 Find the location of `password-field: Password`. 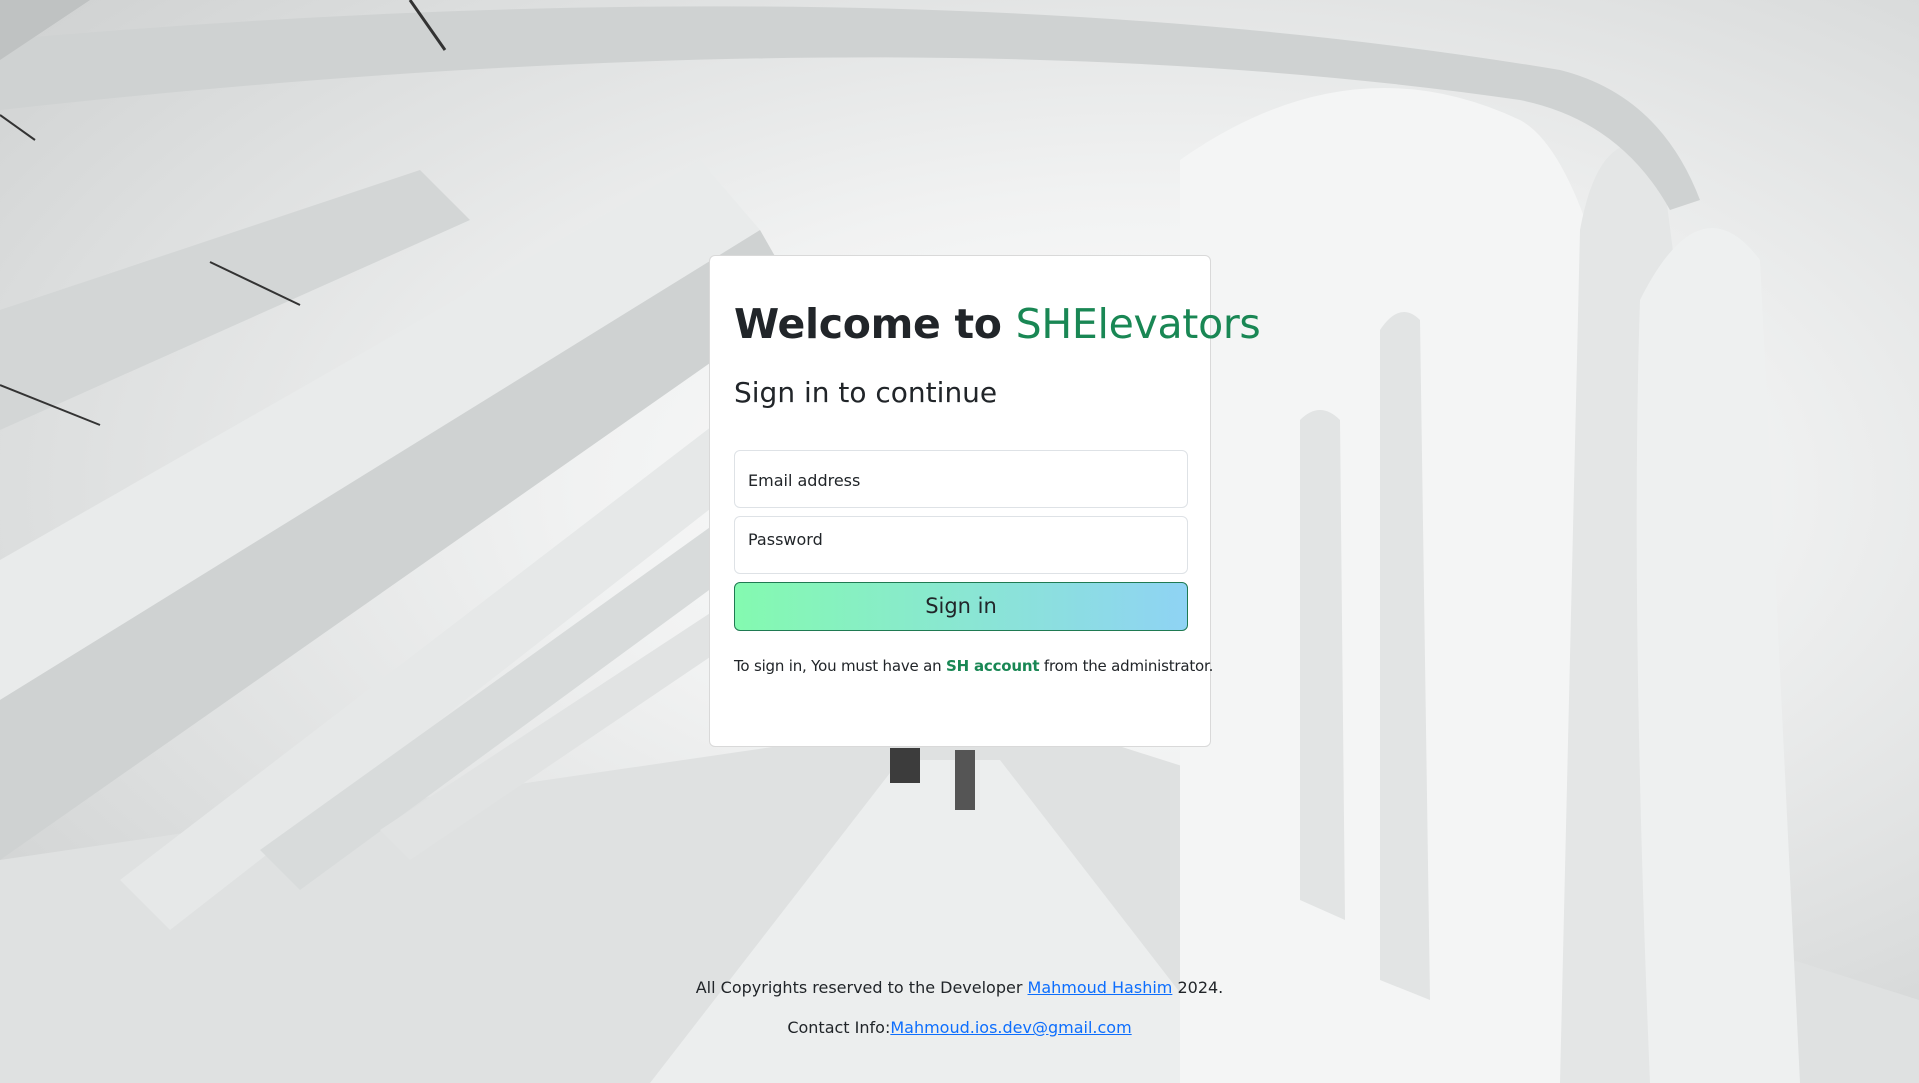

password-field: Password is located at coordinates (961, 544).